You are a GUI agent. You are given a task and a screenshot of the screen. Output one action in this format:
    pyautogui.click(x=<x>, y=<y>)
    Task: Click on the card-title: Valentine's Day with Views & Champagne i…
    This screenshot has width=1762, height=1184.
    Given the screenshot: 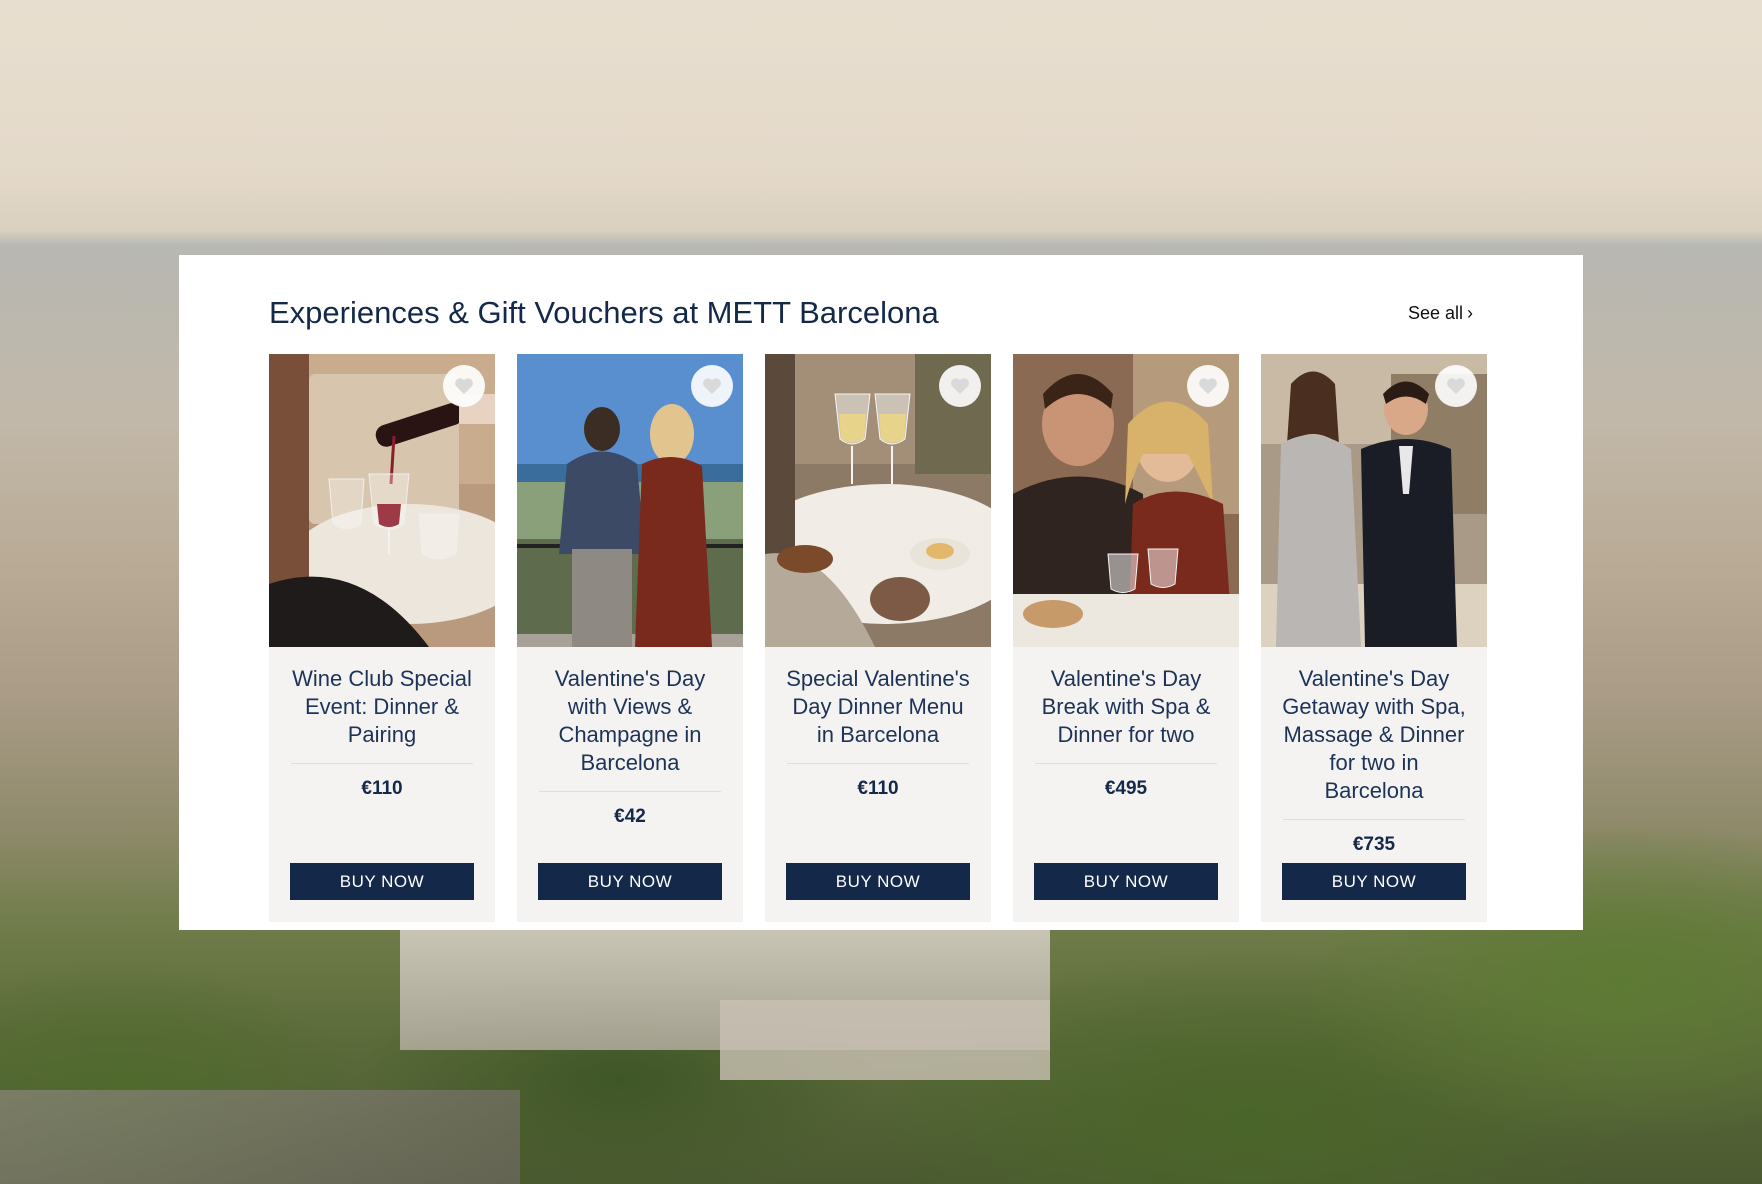 What is the action you would take?
    pyautogui.click(x=630, y=721)
    